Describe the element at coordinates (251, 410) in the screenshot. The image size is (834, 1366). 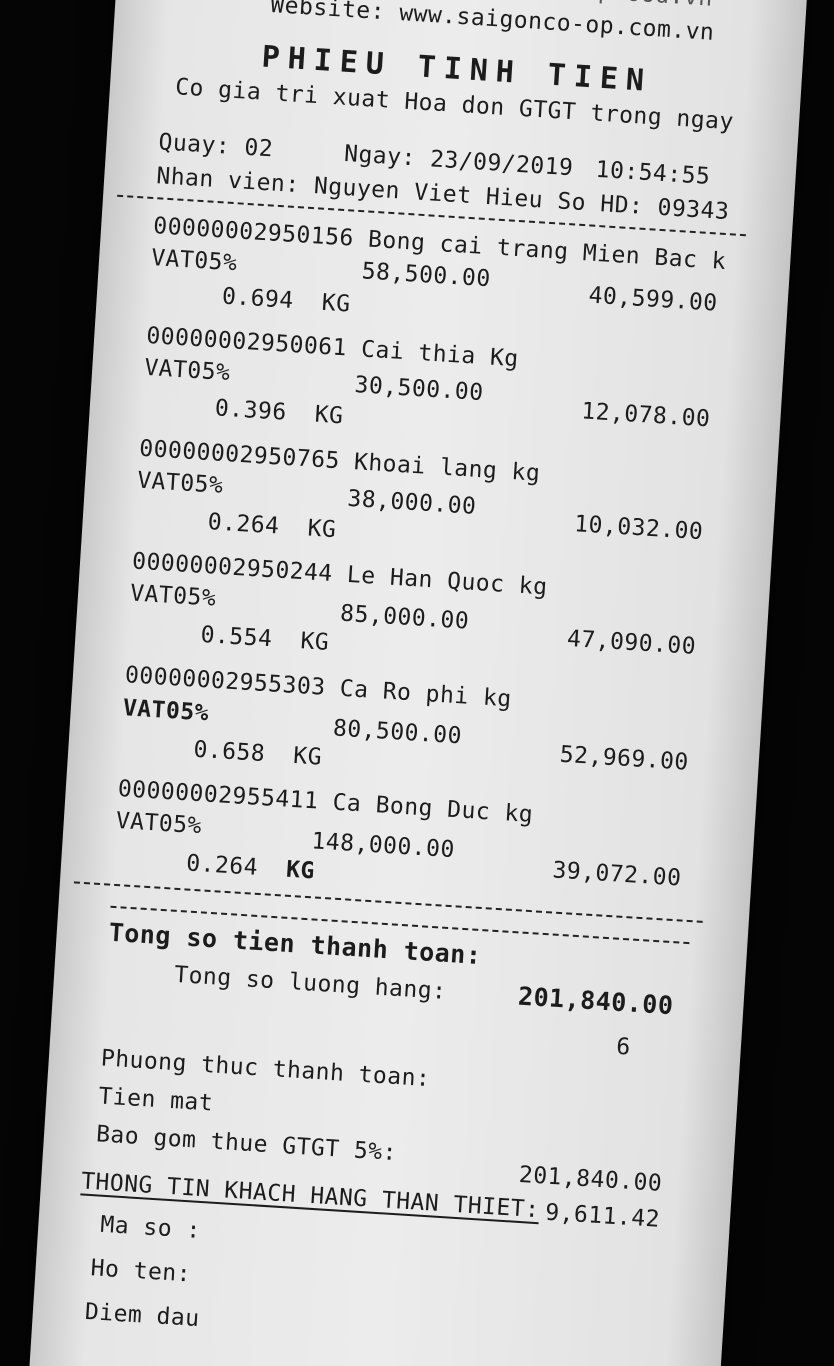
I see `item-quantity: 0.396` at that location.